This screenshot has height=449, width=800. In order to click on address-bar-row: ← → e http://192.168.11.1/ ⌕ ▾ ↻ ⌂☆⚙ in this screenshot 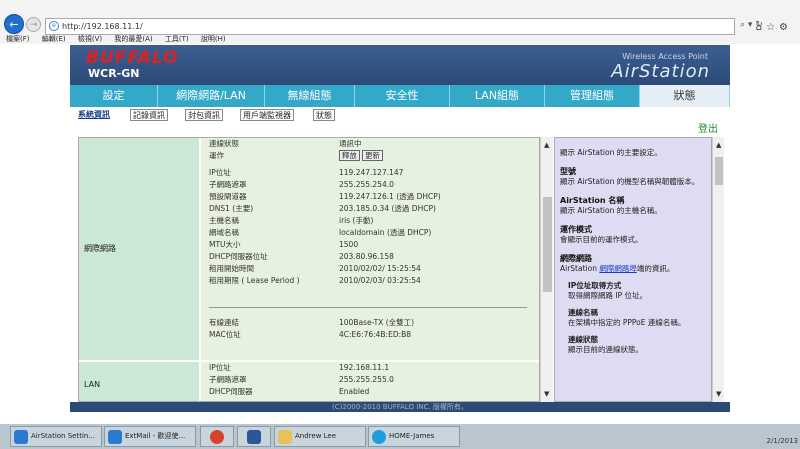, I will do `click(400, 22)`.